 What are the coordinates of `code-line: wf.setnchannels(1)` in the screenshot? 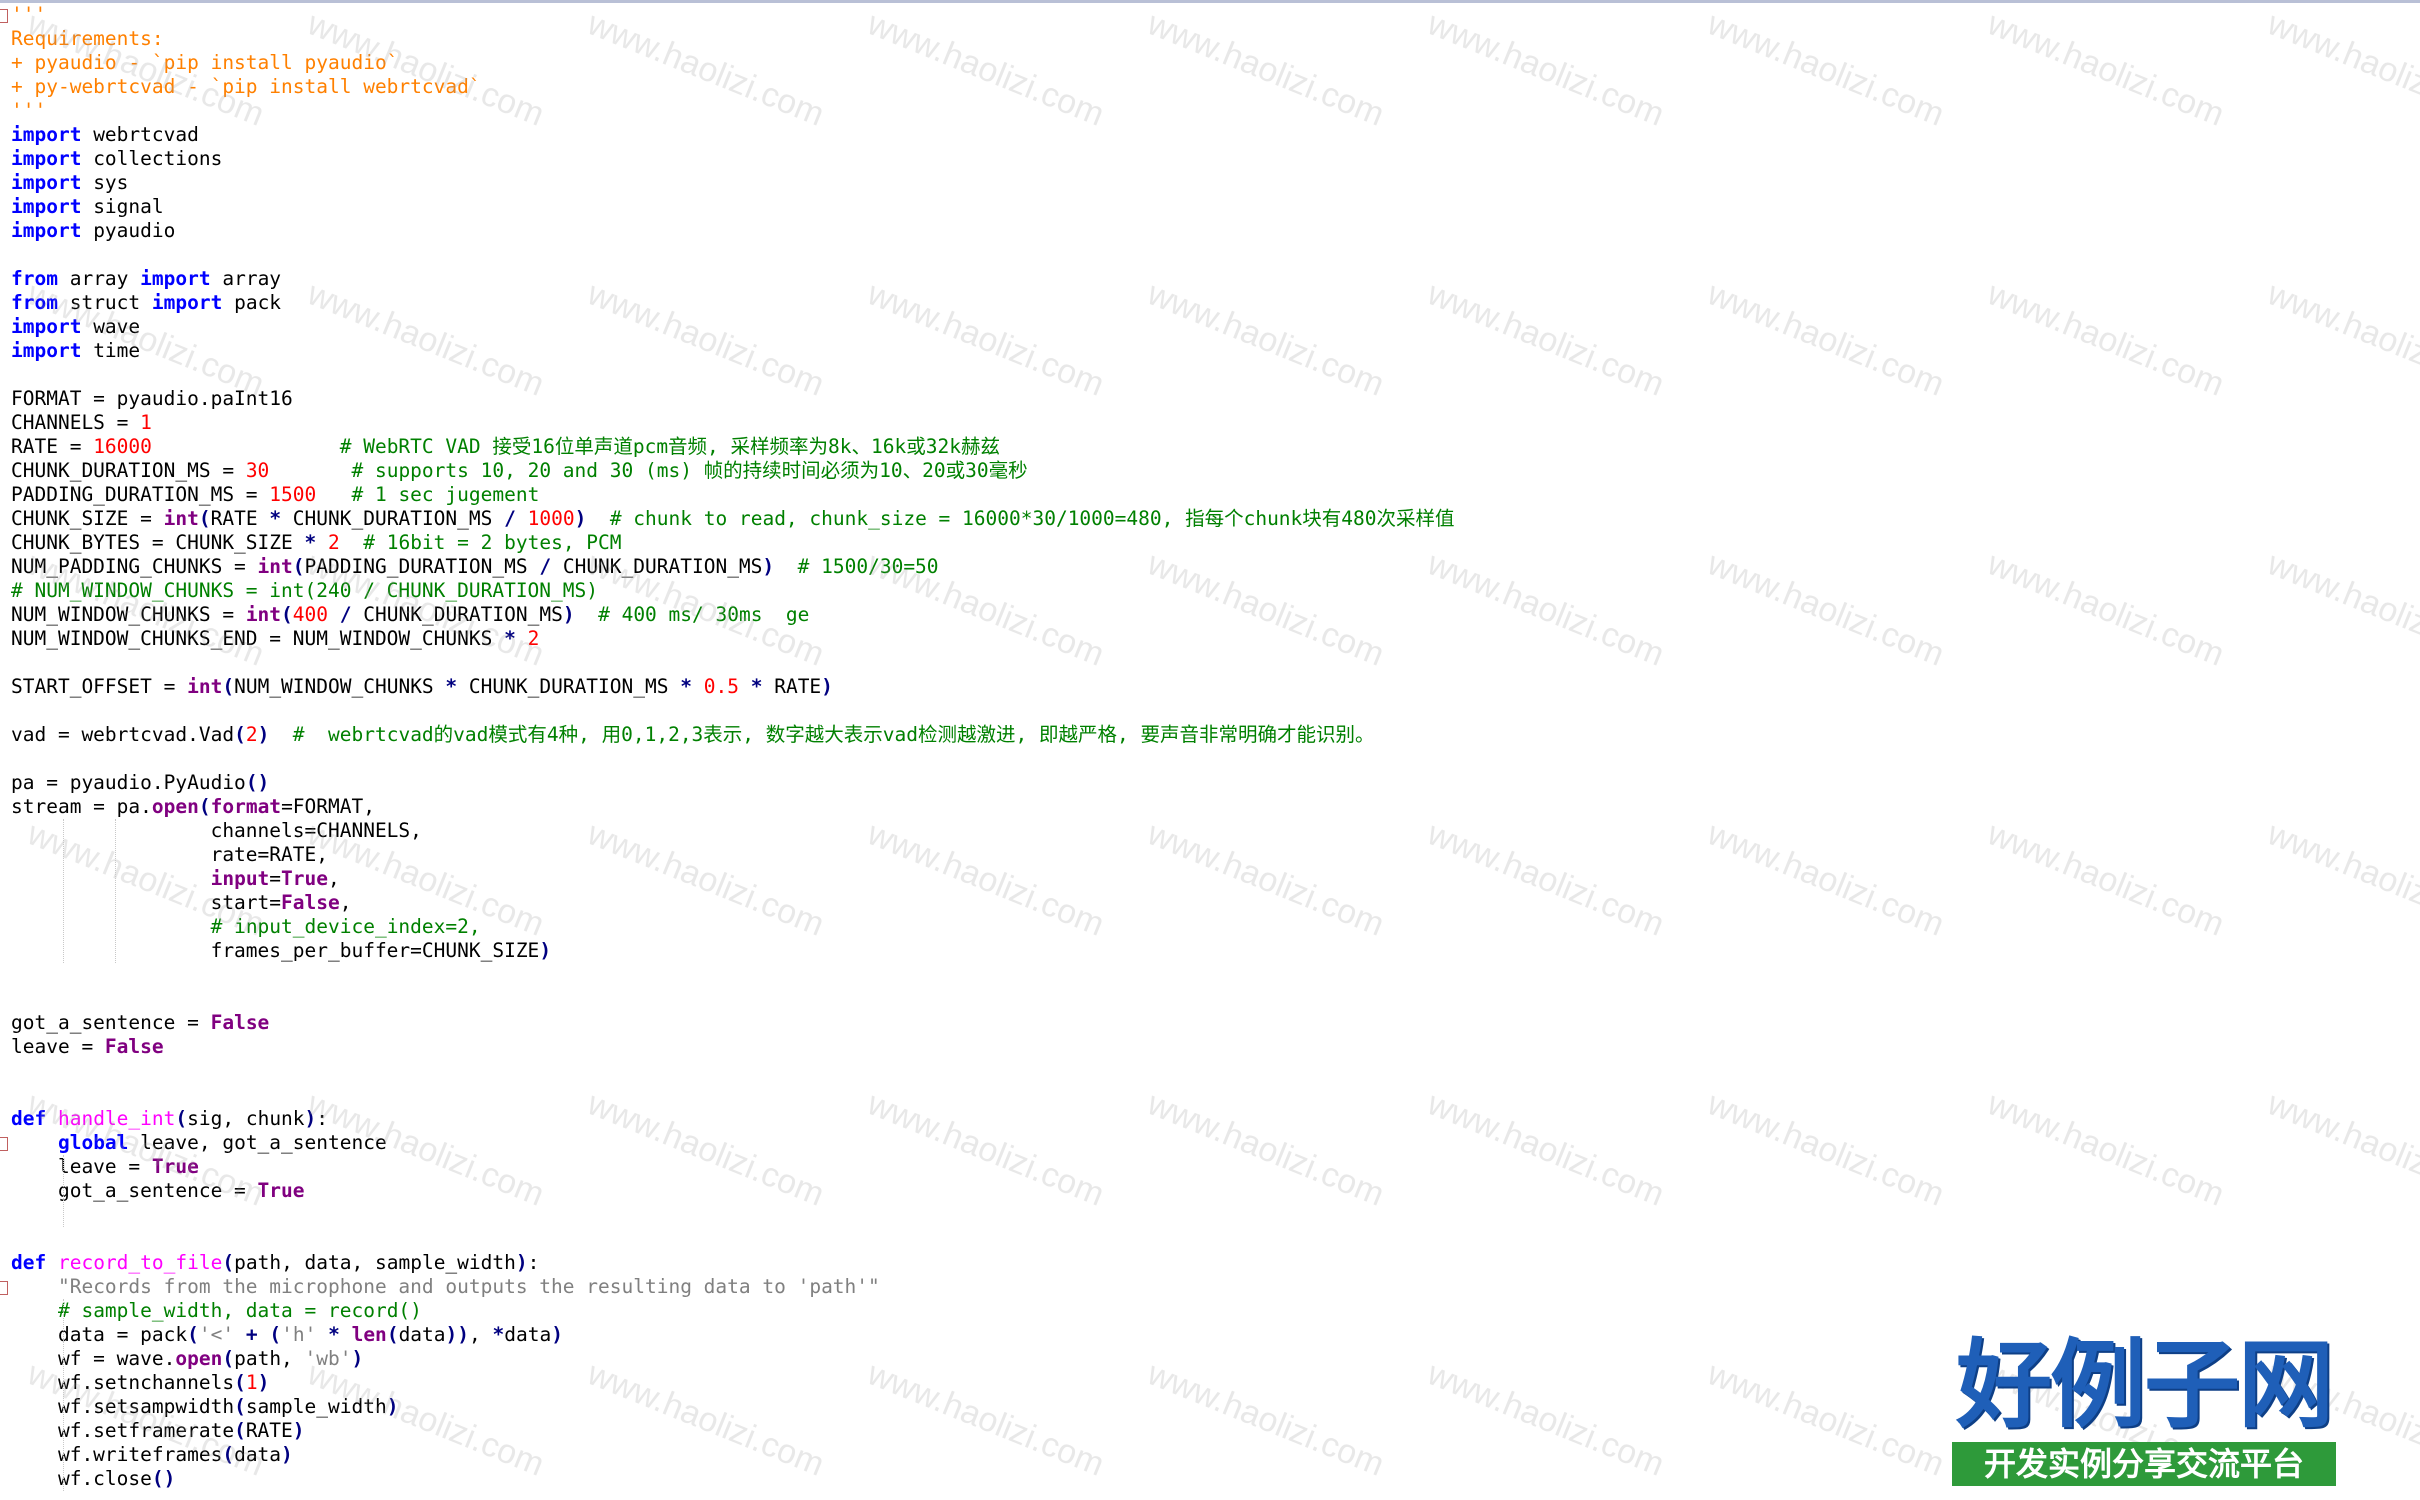 It's located at (733, 1383).